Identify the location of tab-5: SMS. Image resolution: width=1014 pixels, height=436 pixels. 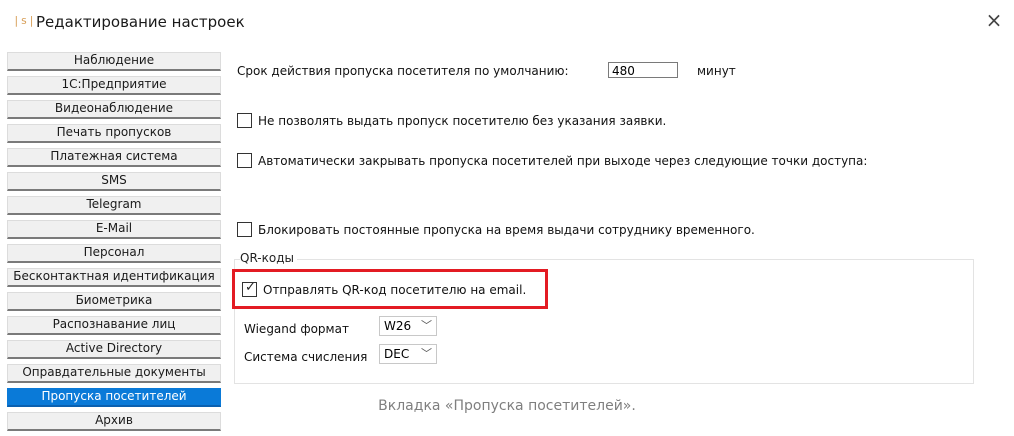
(114, 181).